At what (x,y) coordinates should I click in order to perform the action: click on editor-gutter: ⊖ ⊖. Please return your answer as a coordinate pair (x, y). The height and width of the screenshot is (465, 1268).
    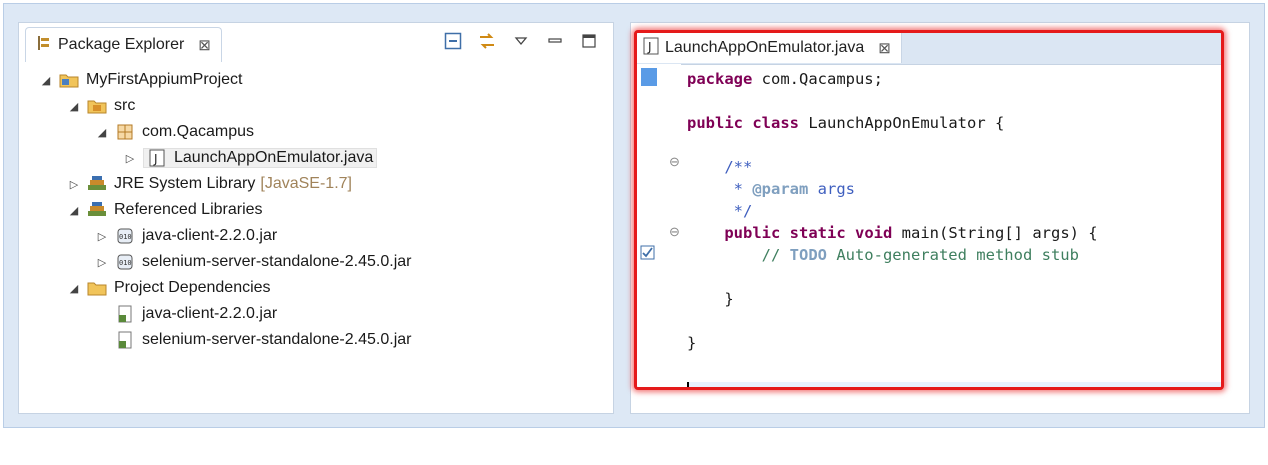
    Looking at the image, I should click on (659, 225).